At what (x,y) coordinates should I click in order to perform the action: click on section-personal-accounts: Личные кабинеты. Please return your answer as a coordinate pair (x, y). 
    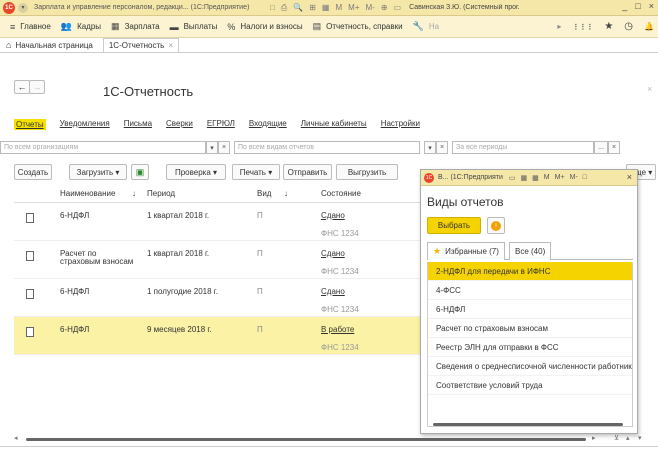
    Looking at the image, I should click on (334, 124).